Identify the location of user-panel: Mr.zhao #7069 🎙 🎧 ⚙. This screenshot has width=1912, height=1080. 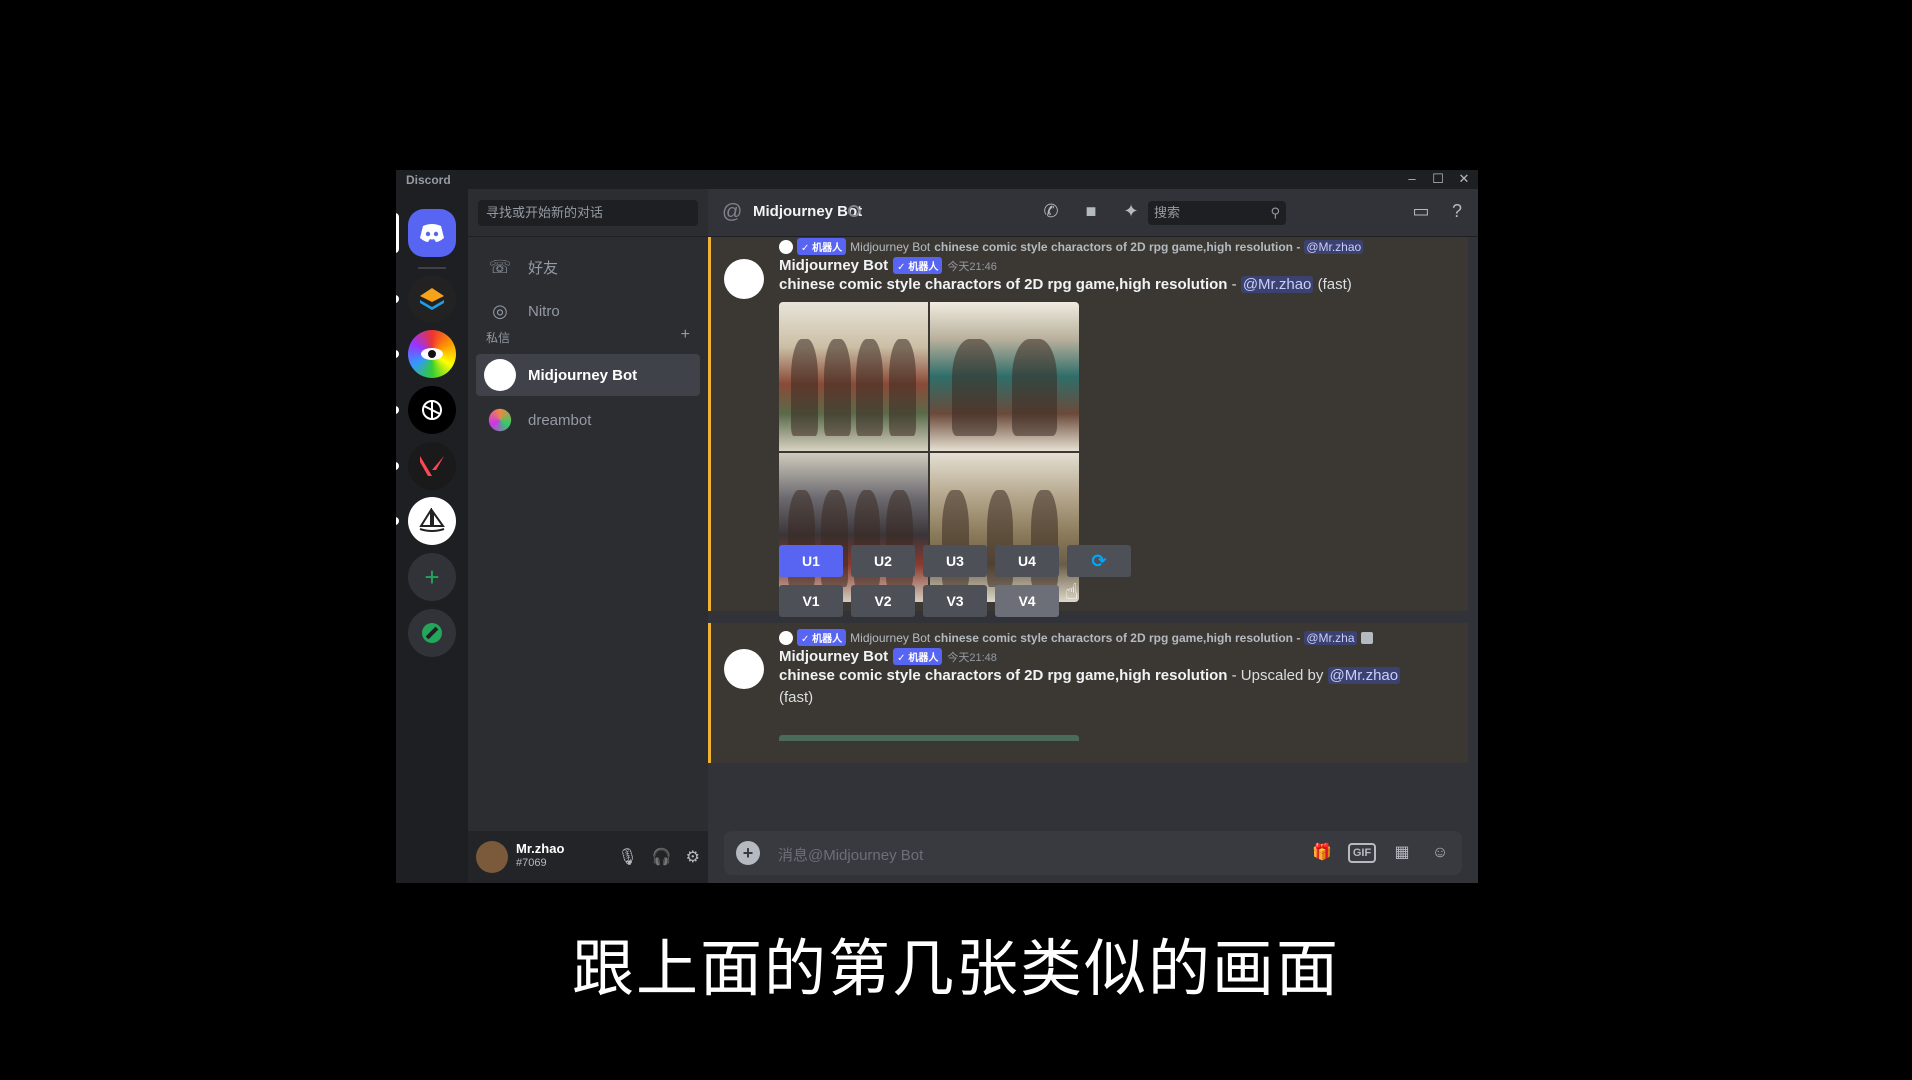
(588, 857).